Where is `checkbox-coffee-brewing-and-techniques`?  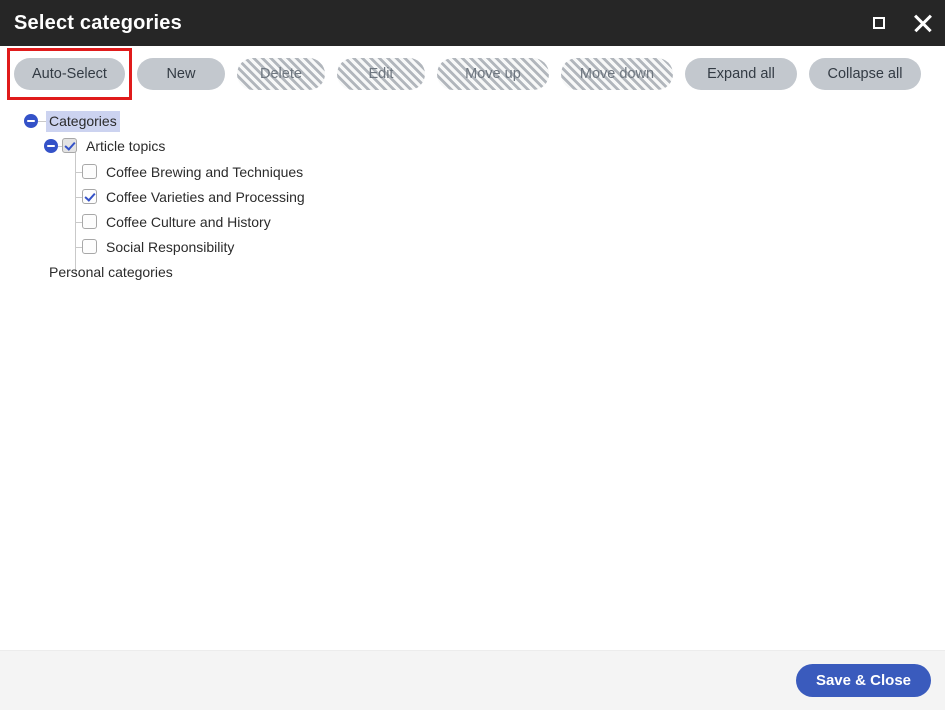
checkbox-coffee-brewing-and-techniques is located at coordinates (89, 171).